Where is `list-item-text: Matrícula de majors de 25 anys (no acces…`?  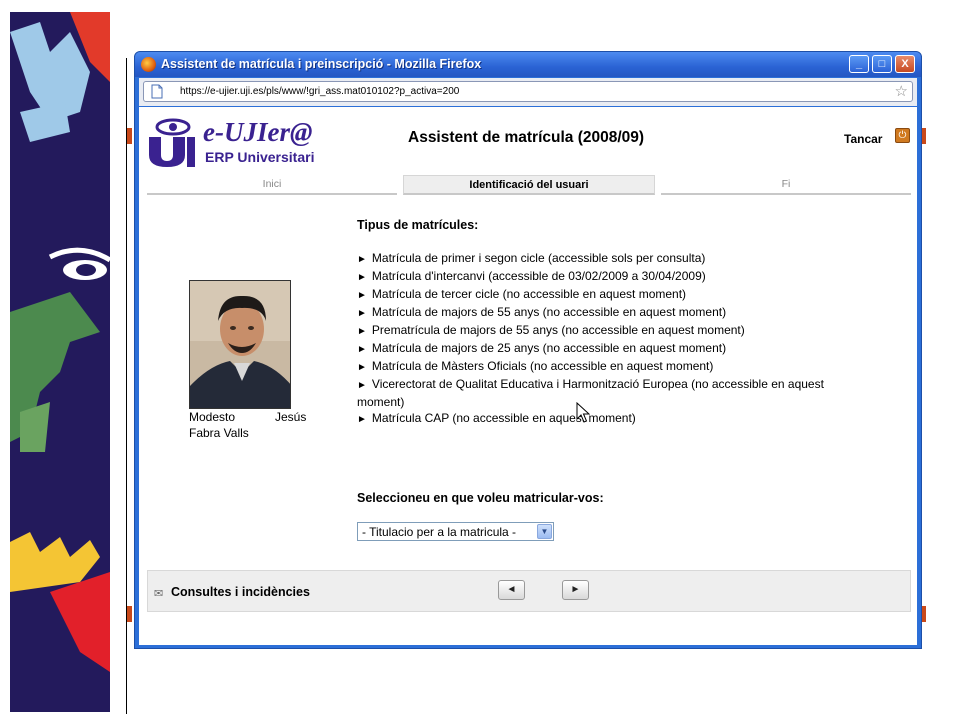
list-item-text: Matrícula de majors de 25 anys (no acces… is located at coordinates (549, 348).